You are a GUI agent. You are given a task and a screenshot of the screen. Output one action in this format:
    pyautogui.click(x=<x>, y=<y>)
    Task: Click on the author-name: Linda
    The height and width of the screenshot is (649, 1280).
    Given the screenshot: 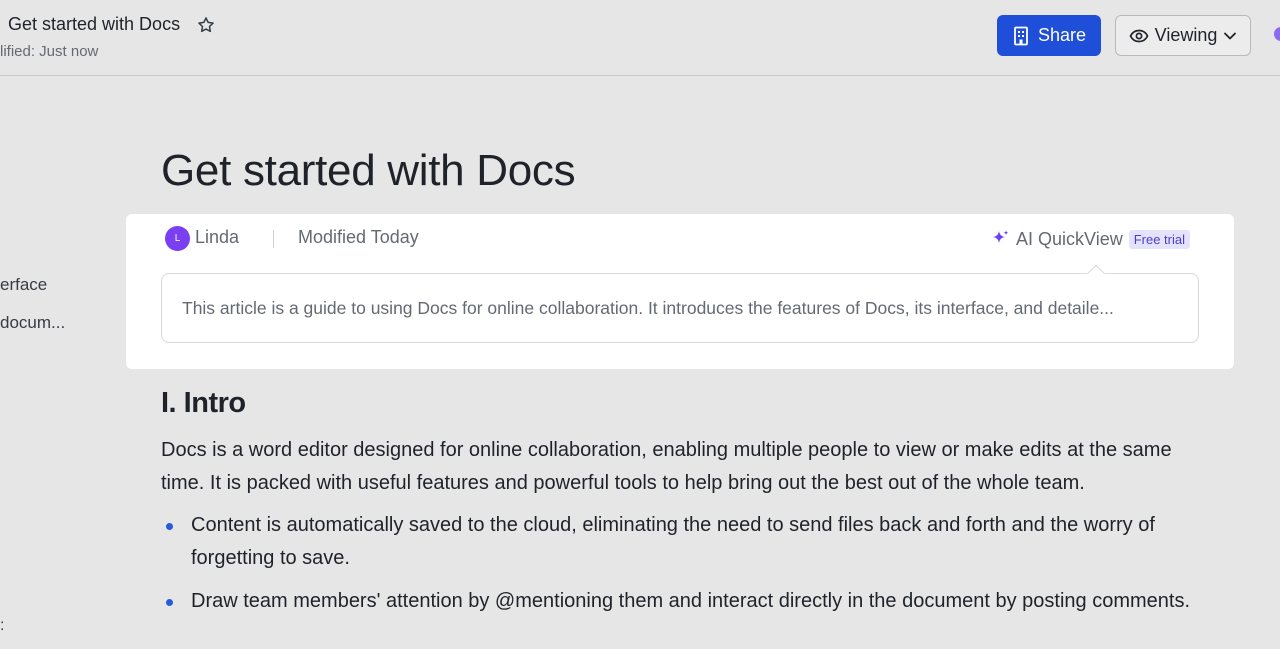 What is the action you would take?
    pyautogui.click(x=217, y=237)
    